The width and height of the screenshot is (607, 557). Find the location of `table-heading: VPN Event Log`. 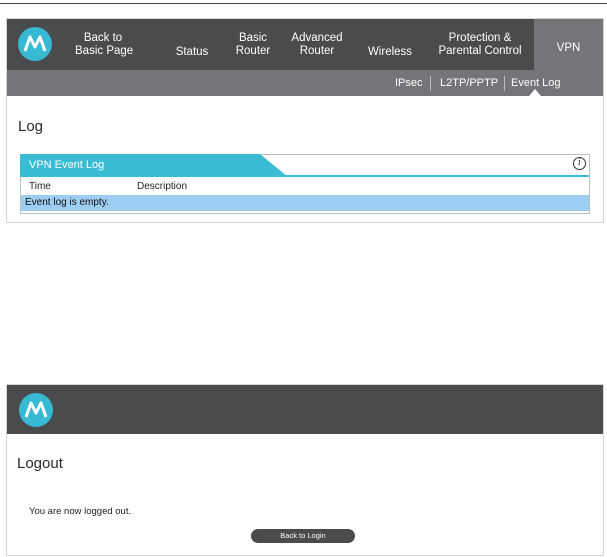

table-heading: VPN Event Log is located at coordinates (67, 165).